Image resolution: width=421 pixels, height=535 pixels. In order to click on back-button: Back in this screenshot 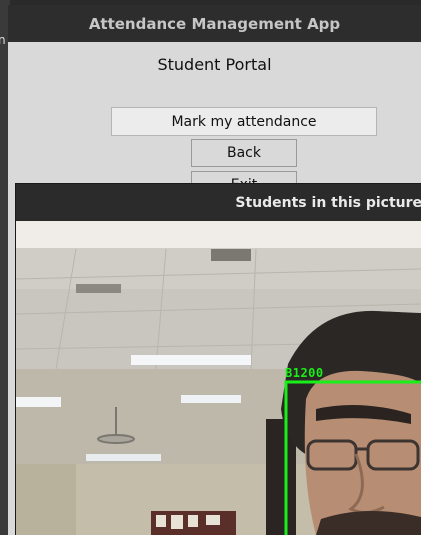, I will do `click(244, 153)`.